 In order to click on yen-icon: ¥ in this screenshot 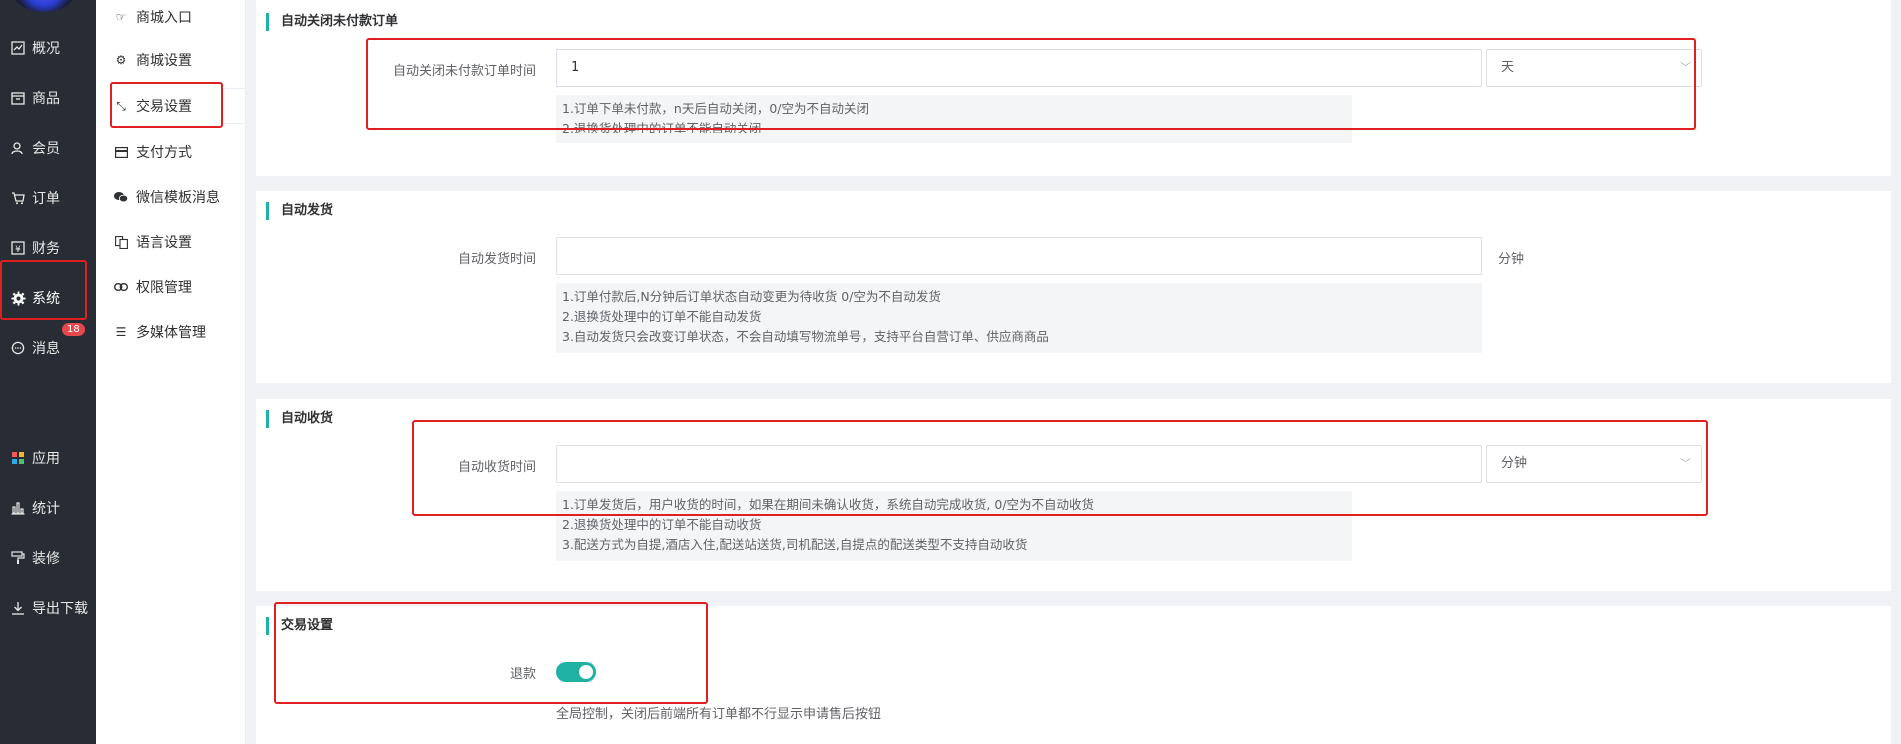, I will do `click(18, 248)`.